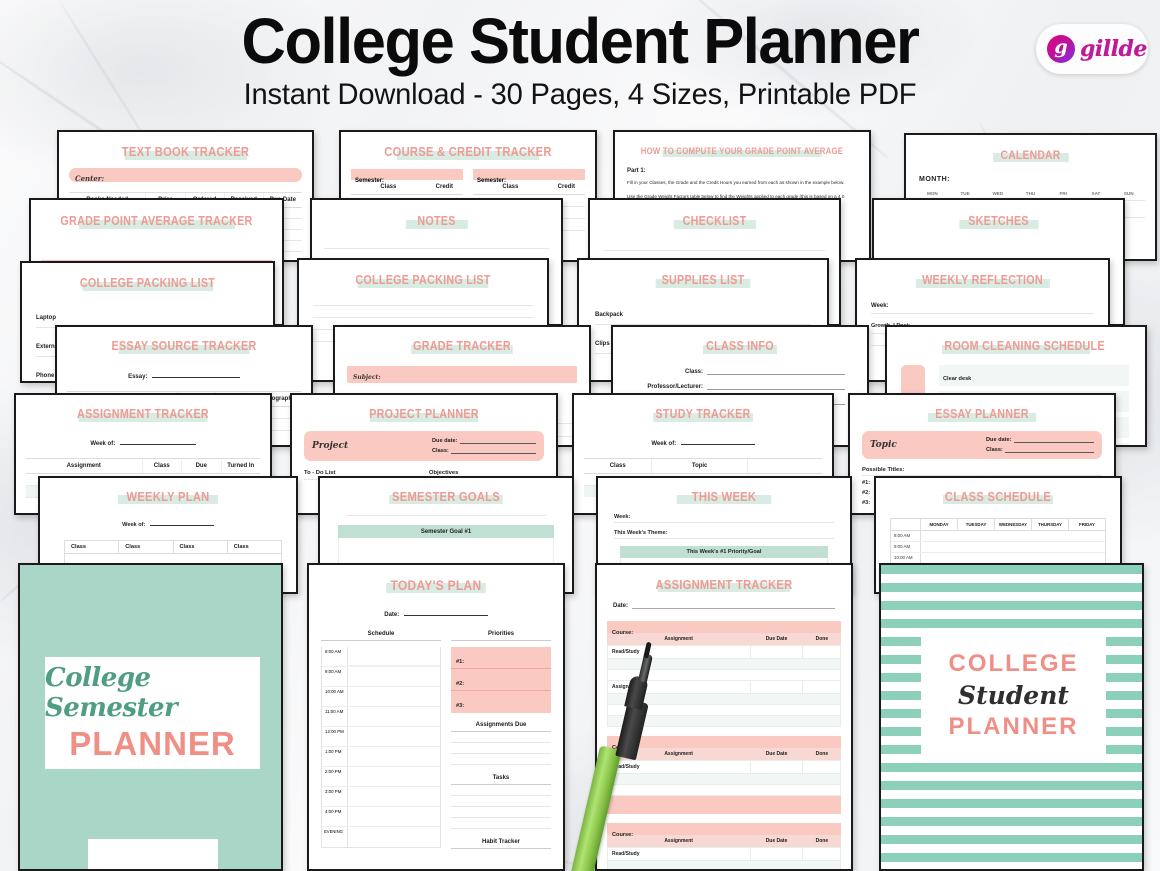 Image resolution: width=1160 pixels, height=871 pixels. What do you see at coordinates (883, 470) in the screenshot?
I see `possible-titles-label: Possible Titles:` at bounding box center [883, 470].